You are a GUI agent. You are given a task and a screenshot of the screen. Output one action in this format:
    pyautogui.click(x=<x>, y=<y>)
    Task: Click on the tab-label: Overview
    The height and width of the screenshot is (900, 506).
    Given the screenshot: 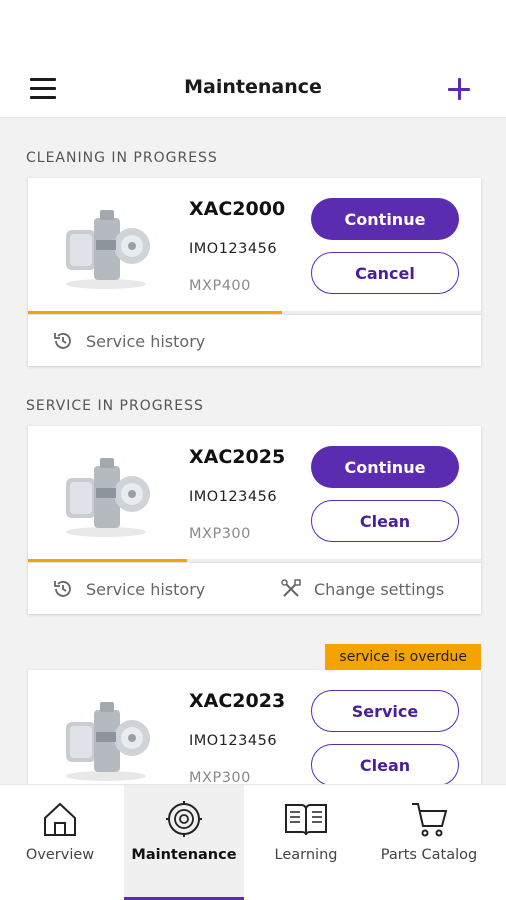 What is the action you would take?
    pyautogui.click(x=60, y=855)
    